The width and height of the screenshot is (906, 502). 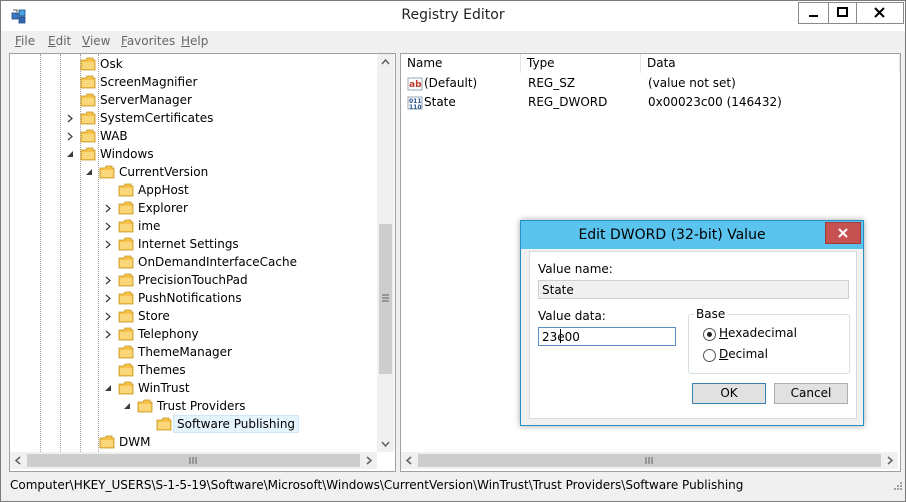 I want to click on tree-item-label: ime, so click(x=149, y=226).